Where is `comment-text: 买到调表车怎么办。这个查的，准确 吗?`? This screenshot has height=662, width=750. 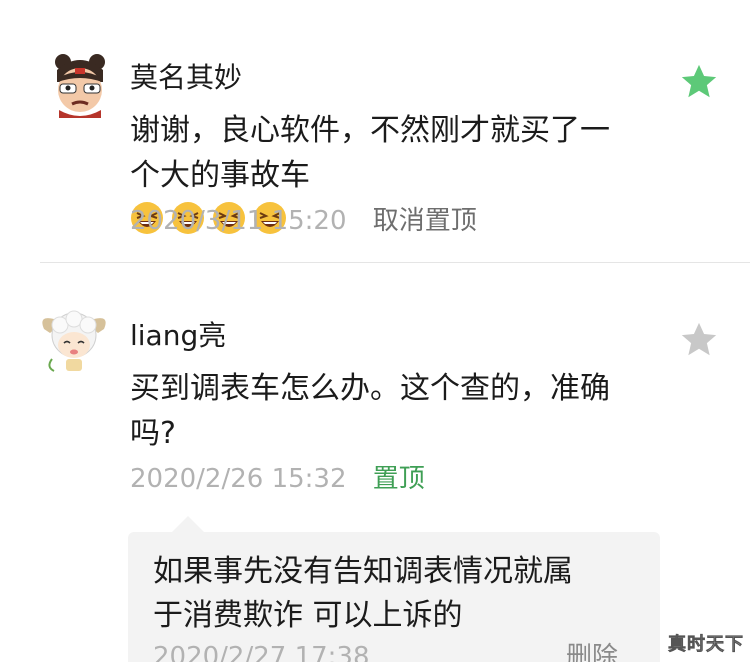
comment-text: 买到调表车怎么办。这个查的，准确 吗? is located at coordinates (370, 411).